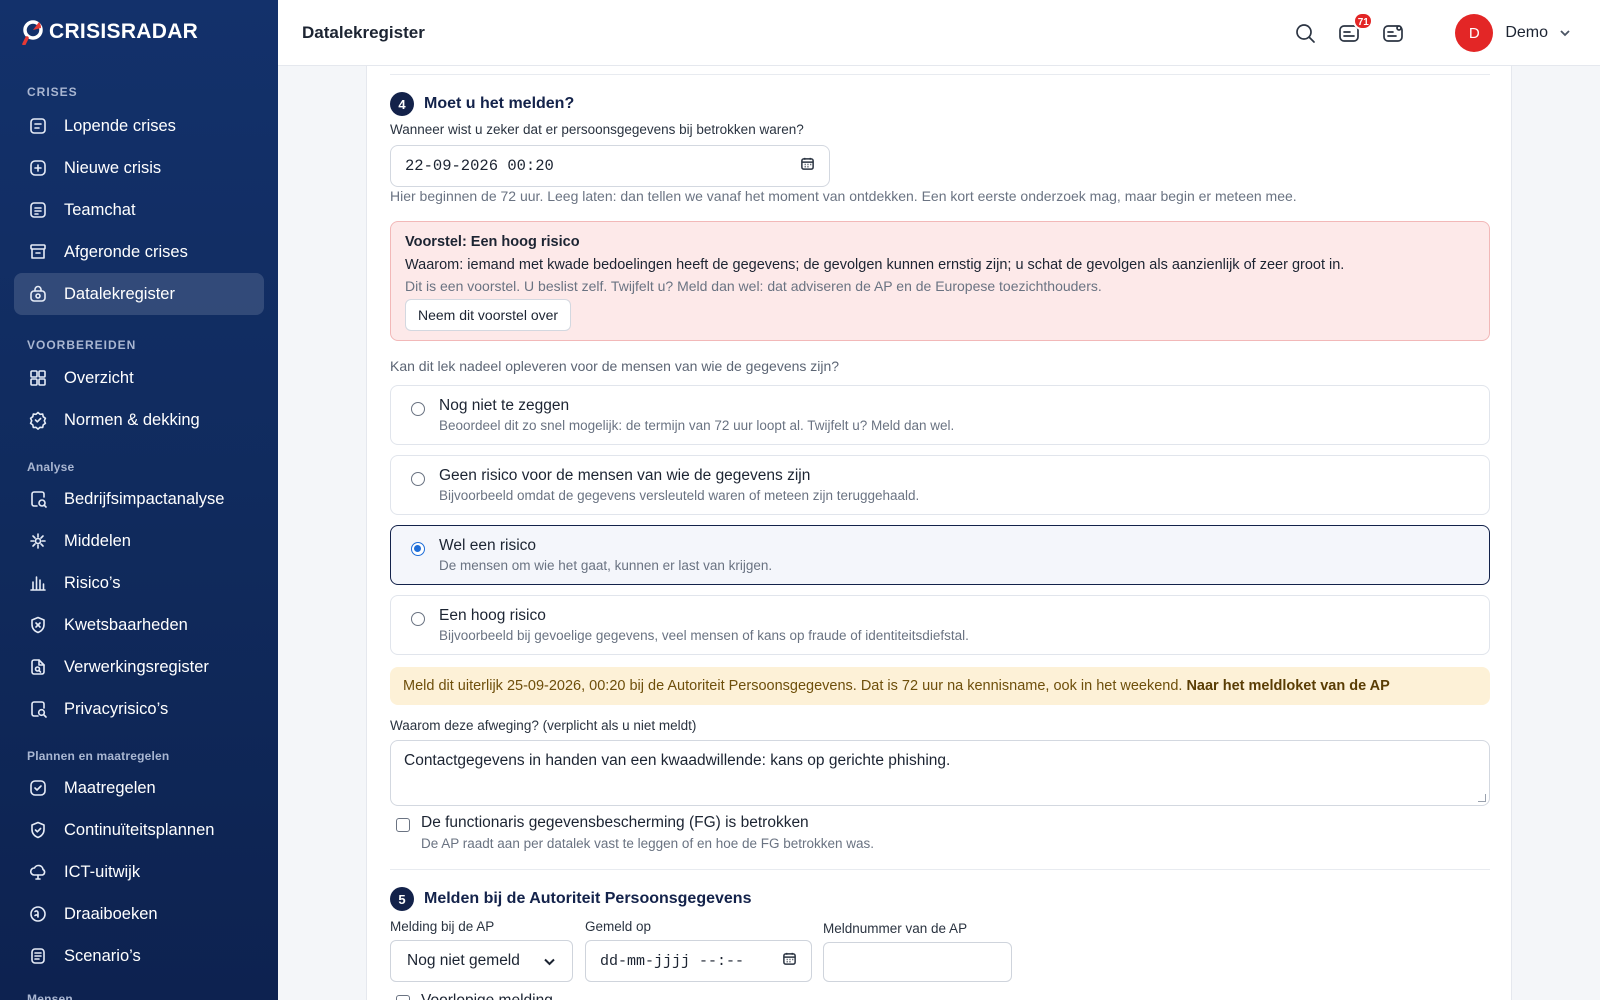 This screenshot has width=1600, height=1000. I want to click on known-date-value: 22-09-2026 00:20, so click(479, 166).